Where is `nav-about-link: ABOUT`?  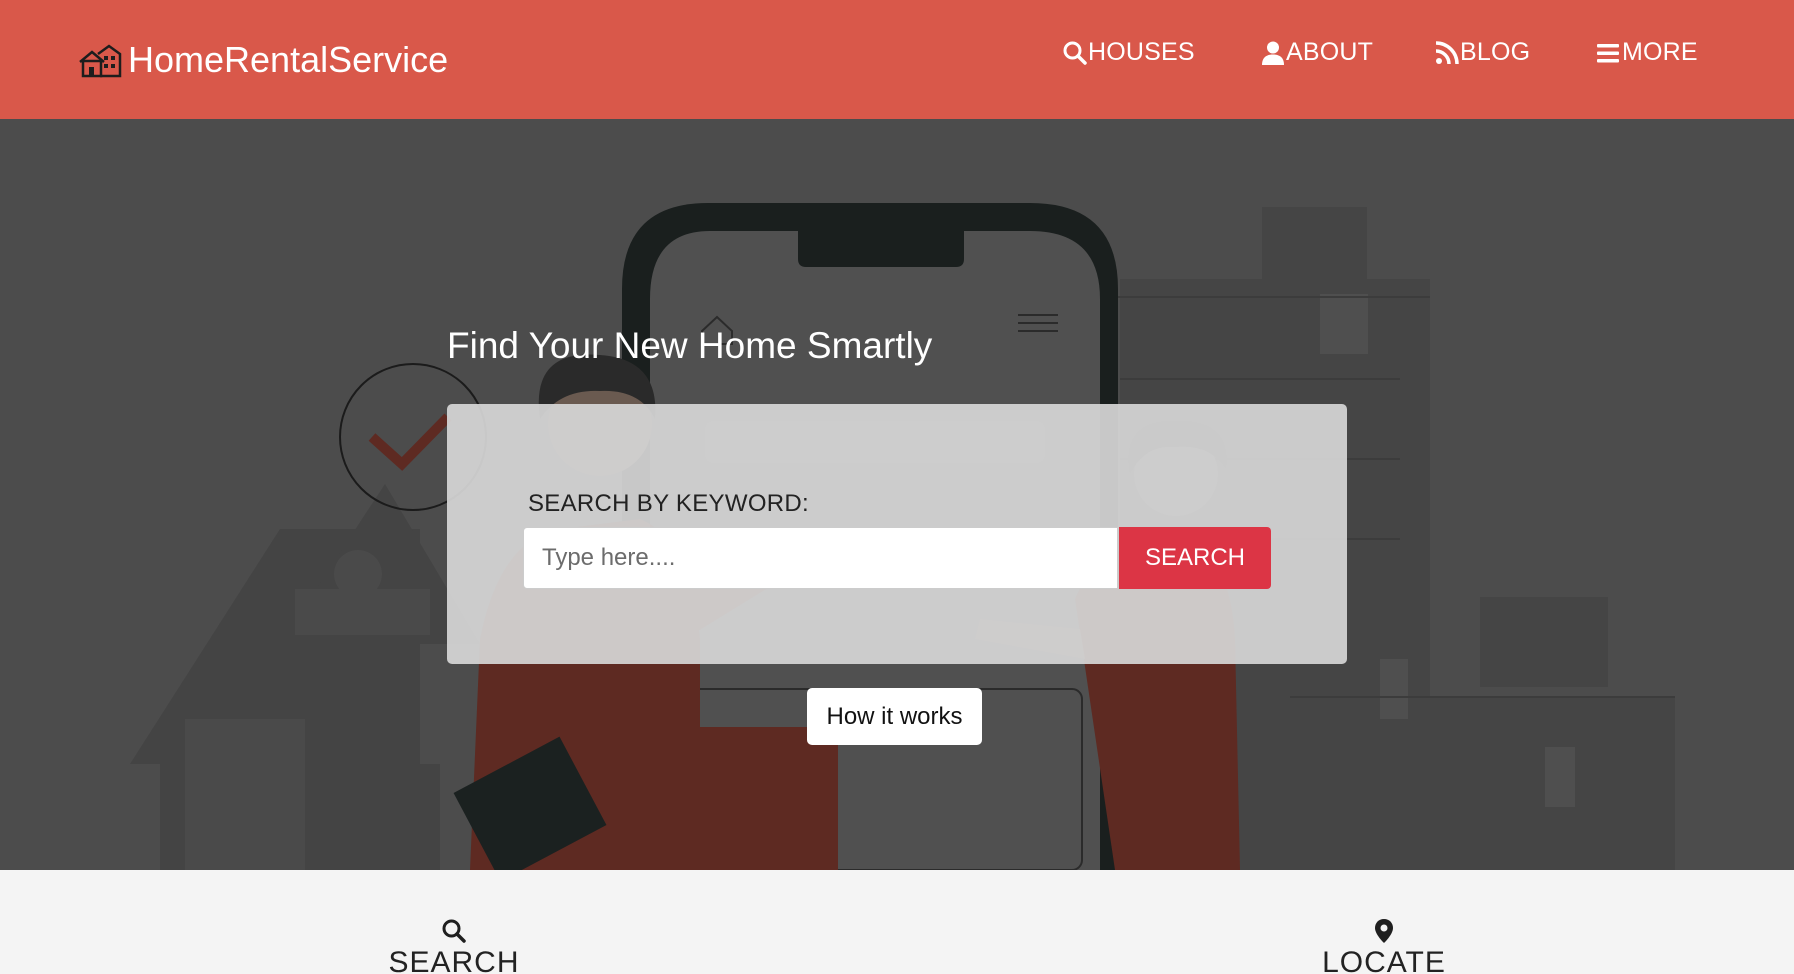
nav-about-link: ABOUT is located at coordinates (1316, 52).